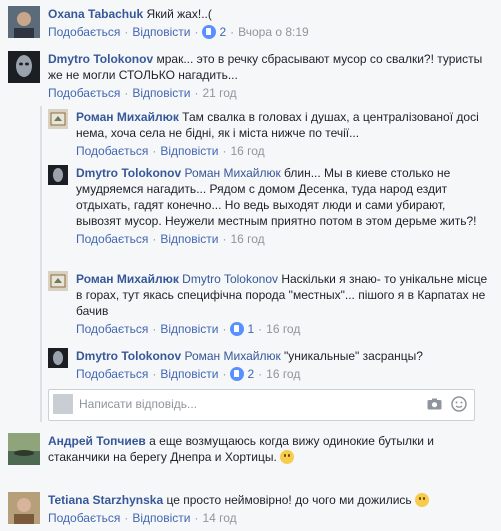 Image resolution: width=501 pixels, height=531 pixels. I want to click on comment-author: Dmytro Tolokonov, so click(100, 59).